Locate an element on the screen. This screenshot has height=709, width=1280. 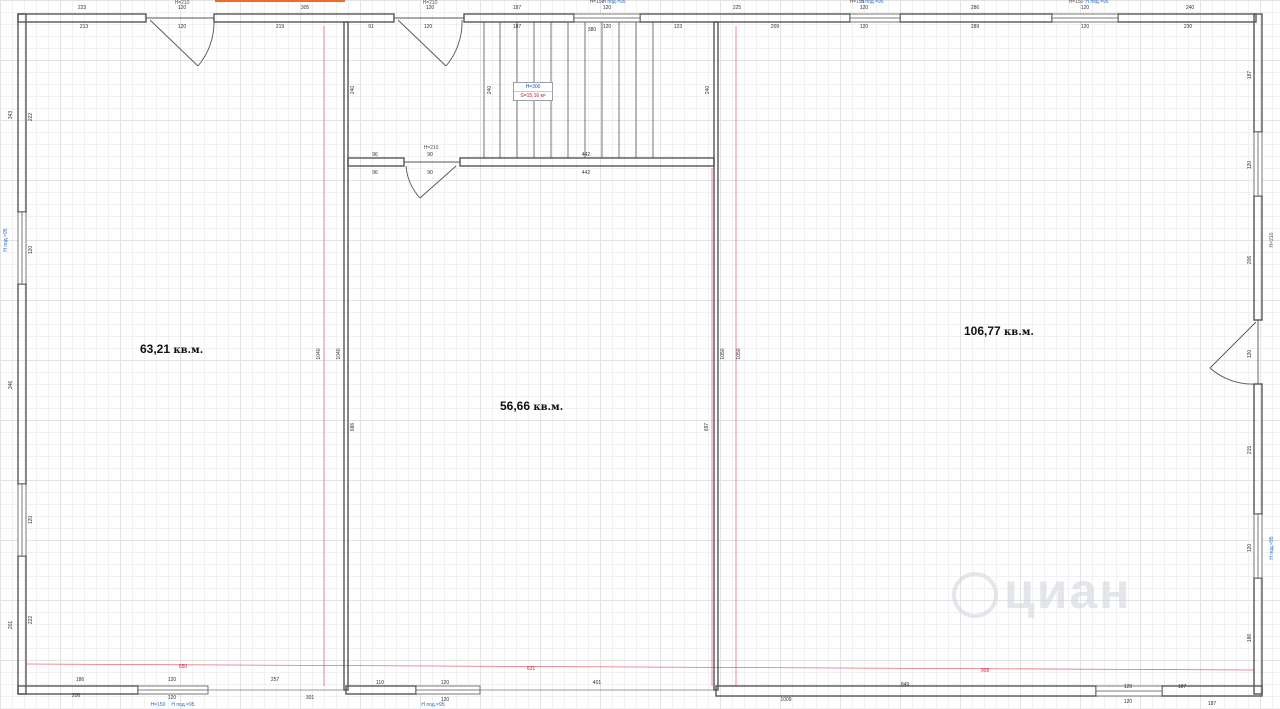
left-side-dimension-label: 201 is located at coordinates (11, 625).